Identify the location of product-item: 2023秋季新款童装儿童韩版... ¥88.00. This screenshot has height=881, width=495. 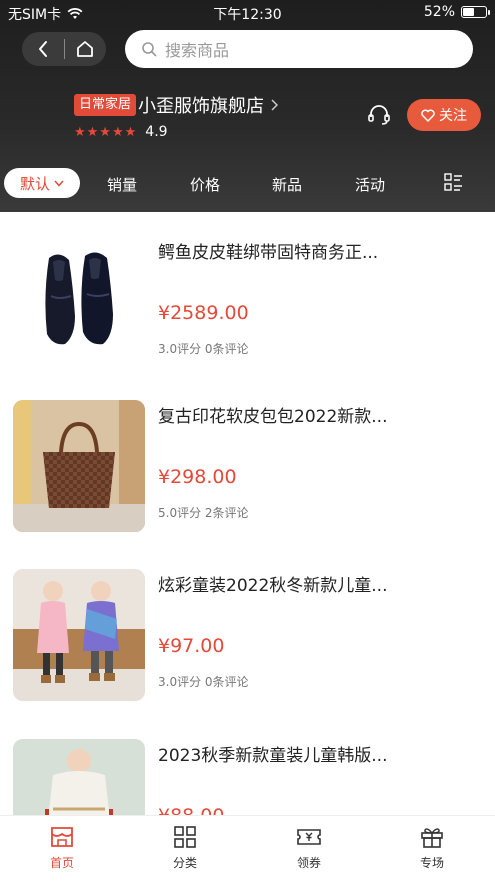
(247, 777).